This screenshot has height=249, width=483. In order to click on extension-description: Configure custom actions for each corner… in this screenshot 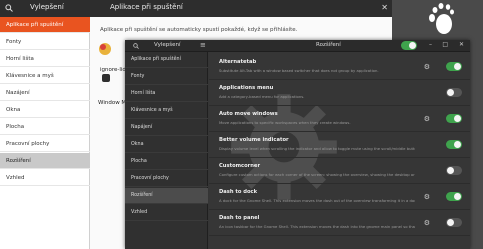, I will do `click(317, 174)`.